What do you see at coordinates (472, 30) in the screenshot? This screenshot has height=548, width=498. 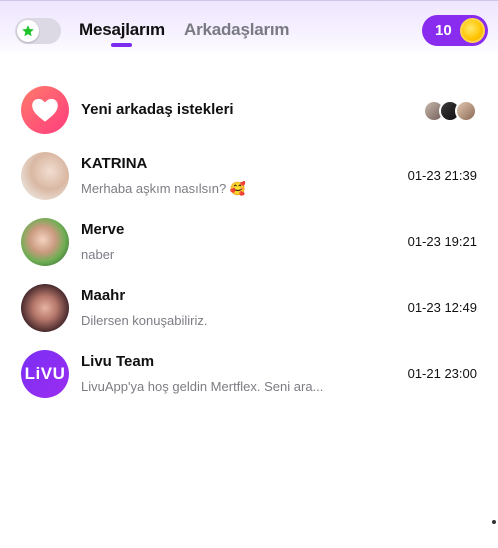 I see `coin-icon` at bounding box center [472, 30].